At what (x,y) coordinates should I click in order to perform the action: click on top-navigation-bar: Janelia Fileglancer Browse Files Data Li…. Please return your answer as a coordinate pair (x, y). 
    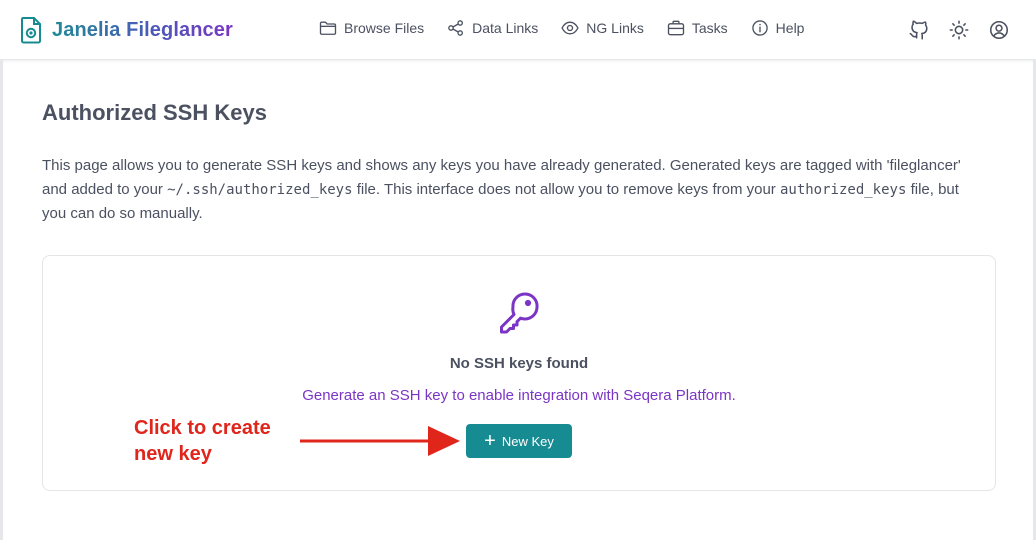
    Looking at the image, I should click on (518, 30).